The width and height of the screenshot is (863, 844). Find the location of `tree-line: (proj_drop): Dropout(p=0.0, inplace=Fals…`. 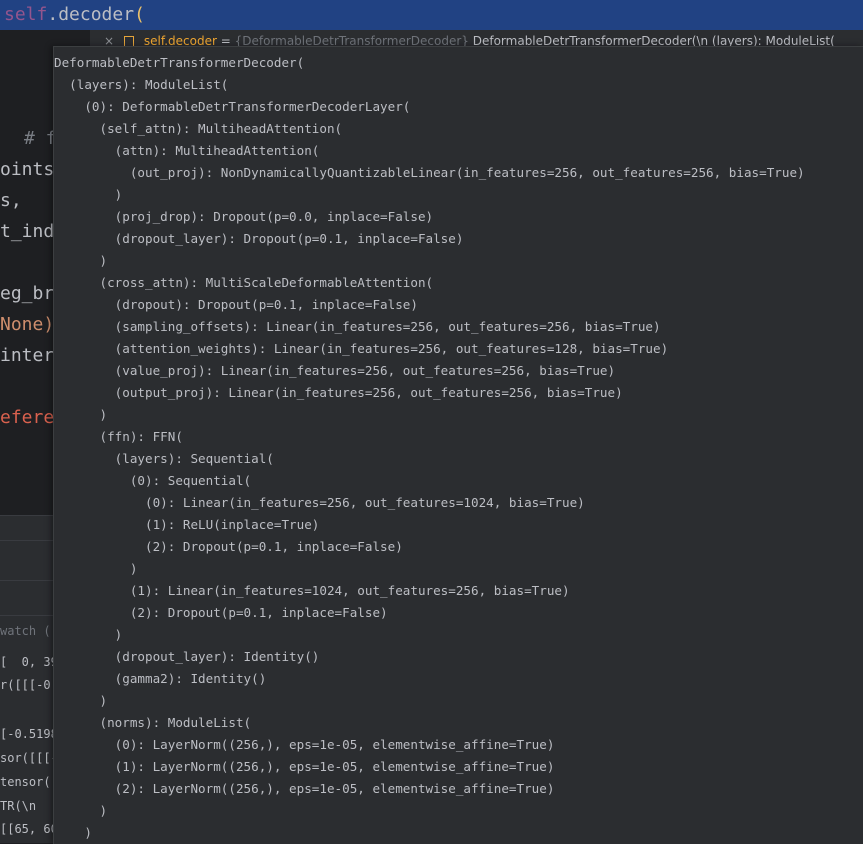

tree-line: (proj_drop): Dropout(p=0.0, inplace=Fals… is located at coordinates (244, 216).